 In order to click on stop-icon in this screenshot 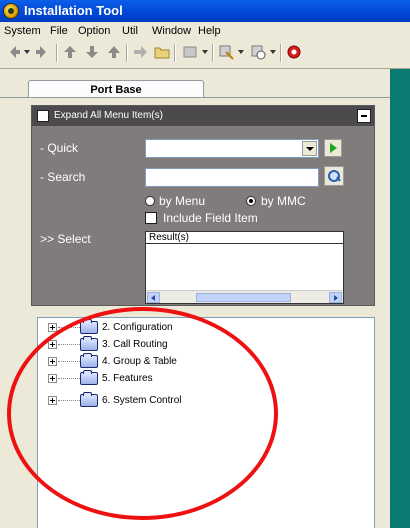, I will do `click(294, 52)`.